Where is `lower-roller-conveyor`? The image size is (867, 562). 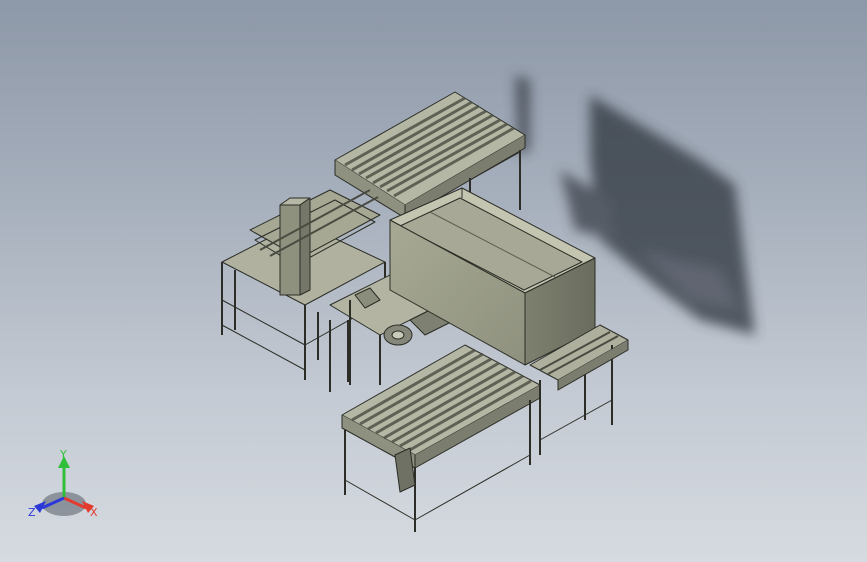 lower-roller-conveyor is located at coordinates (441, 438).